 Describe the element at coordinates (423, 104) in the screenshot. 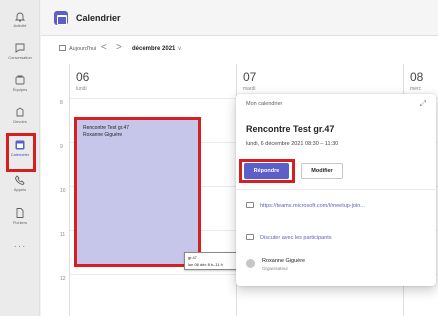

I see `expand-icon: ⤢` at that location.